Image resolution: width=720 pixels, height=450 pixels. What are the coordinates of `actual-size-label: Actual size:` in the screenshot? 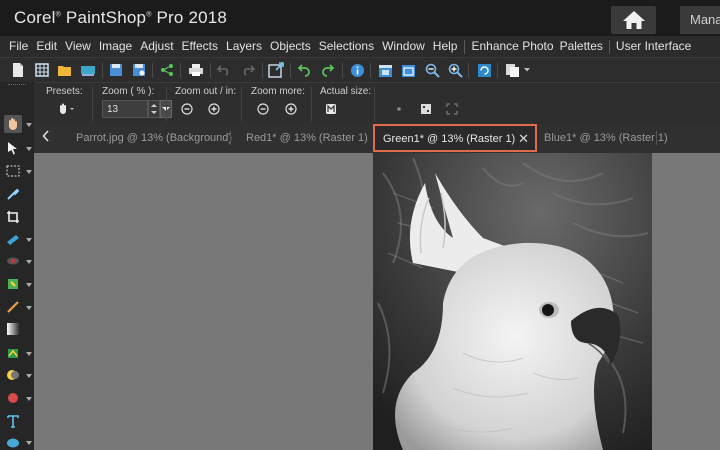 It's located at (346, 91).